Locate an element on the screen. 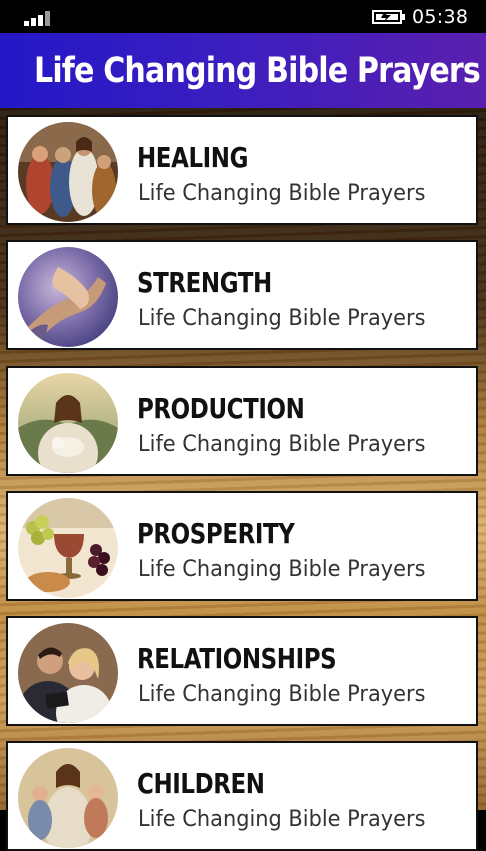 The image size is (486, 851). list-item-production: Production Life Changing Bible Prayers is located at coordinates (242, 421).